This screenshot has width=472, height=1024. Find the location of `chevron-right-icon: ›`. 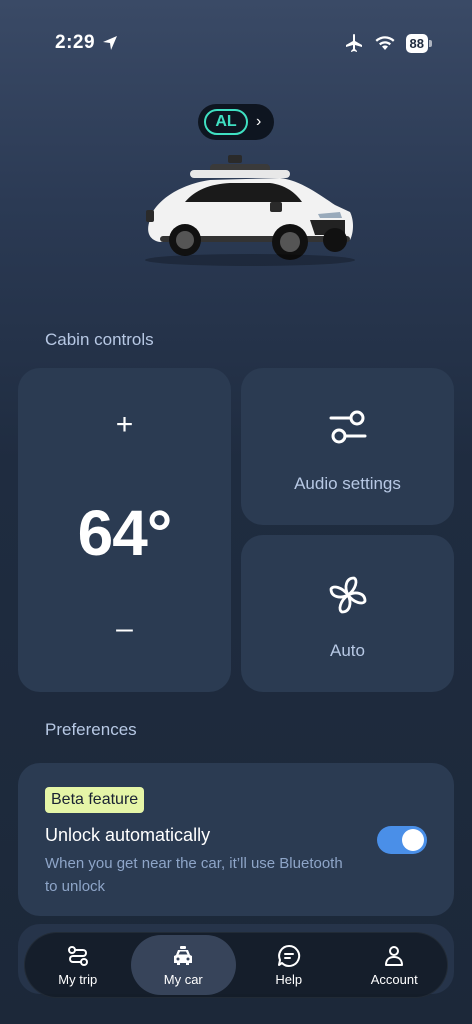

chevron-right-icon: › is located at coordinates (259, 121).